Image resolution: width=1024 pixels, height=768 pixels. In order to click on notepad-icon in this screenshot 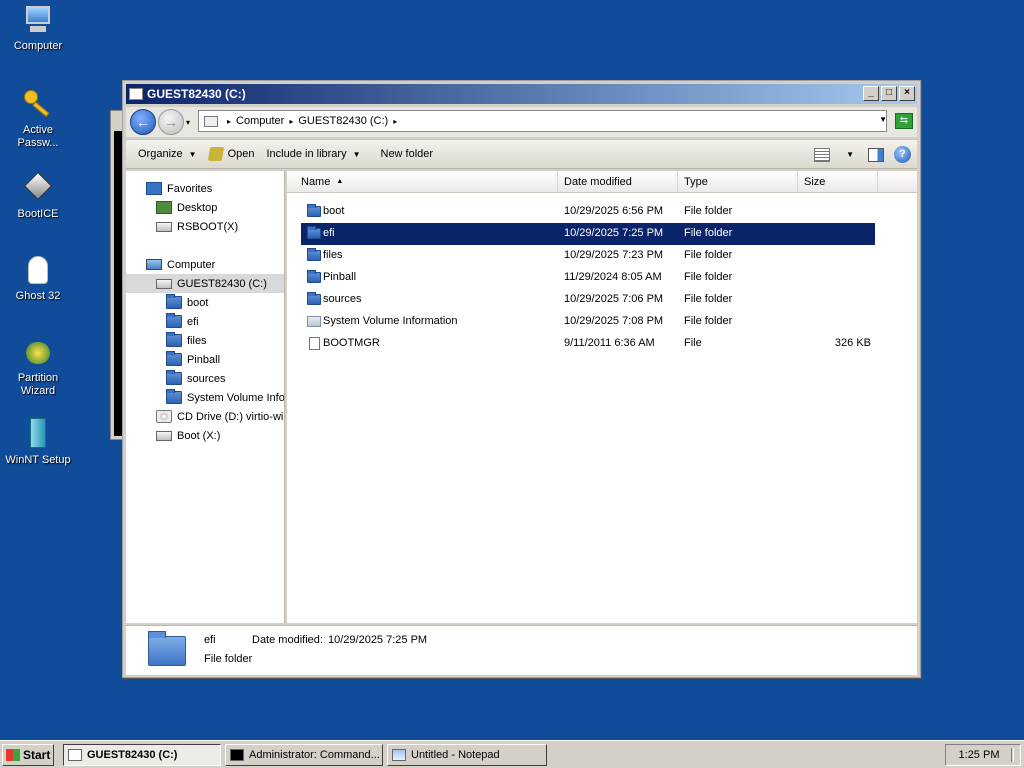, I will do `click(399, 755)`.